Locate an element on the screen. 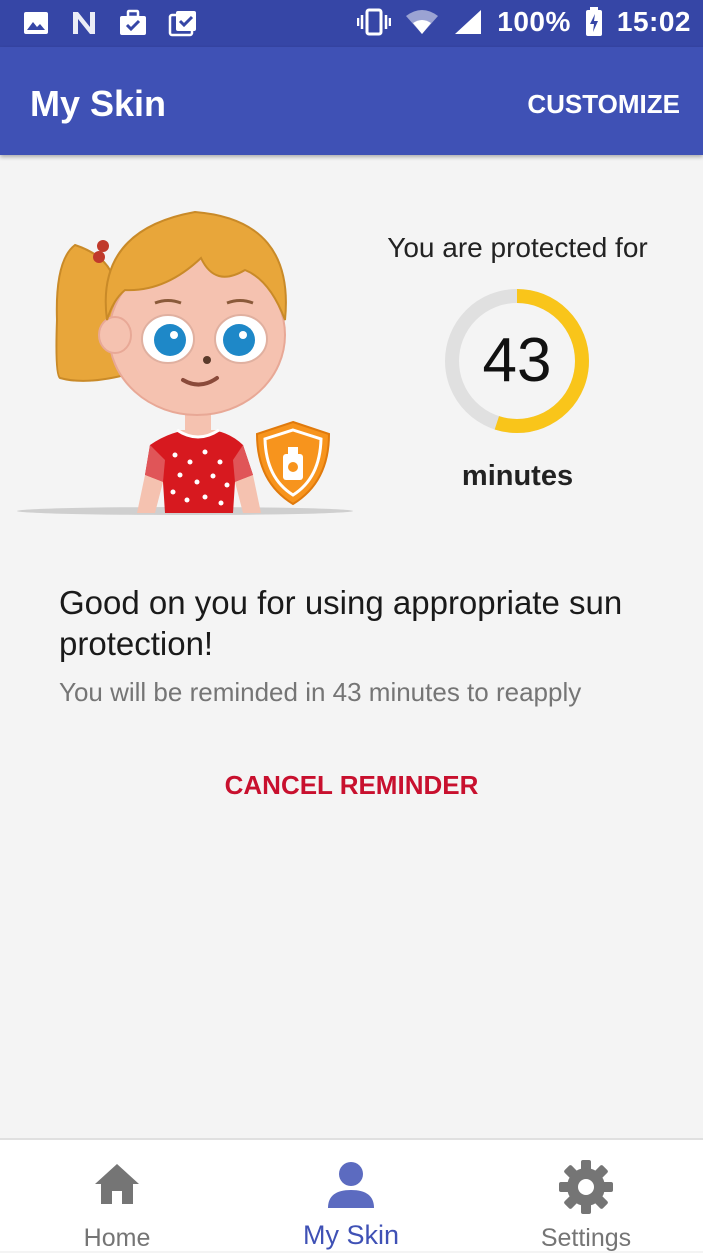 The image size is (703, 1253). bottom-nav: Home My Skin Settings is located at coordinates (351, 1195).